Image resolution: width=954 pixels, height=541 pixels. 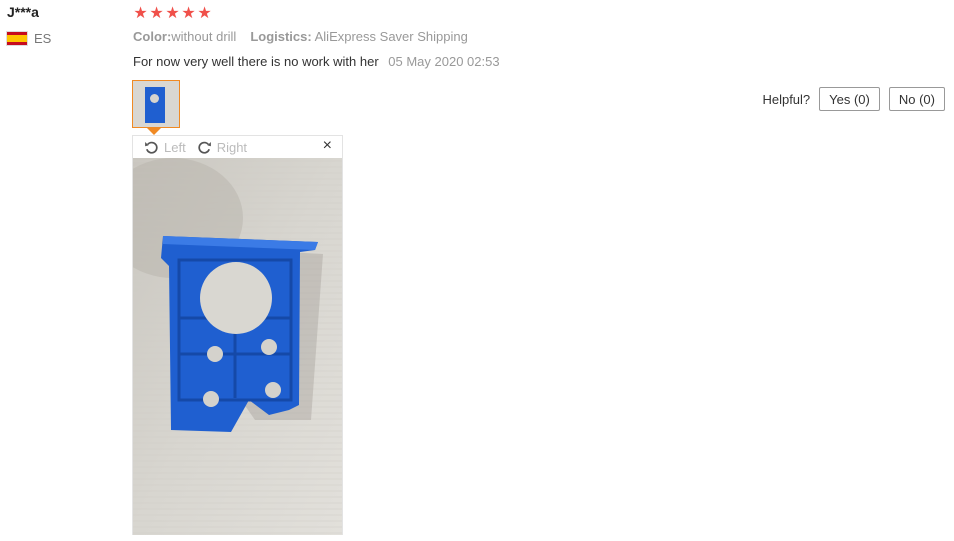 I want to click on rotate-right-icon, so click(x=204, y=147).